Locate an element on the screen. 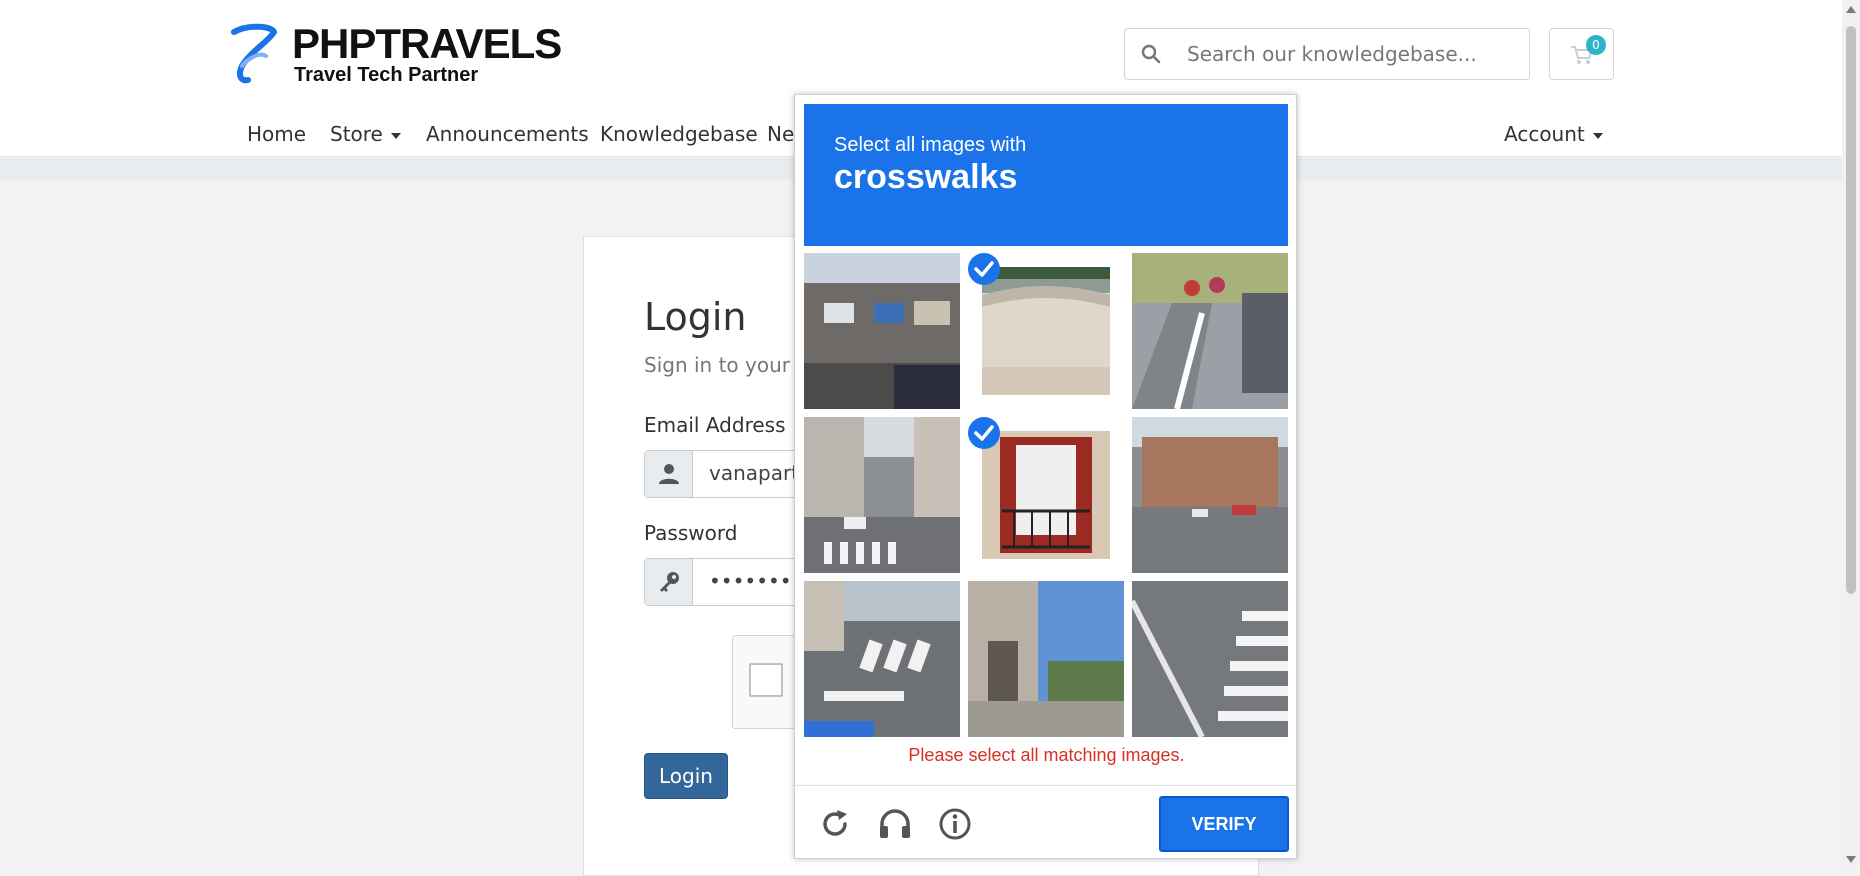 Image resolution: width=1860 pixels, height=876 pixels. logo-icon is located at coordinates (254, 53).